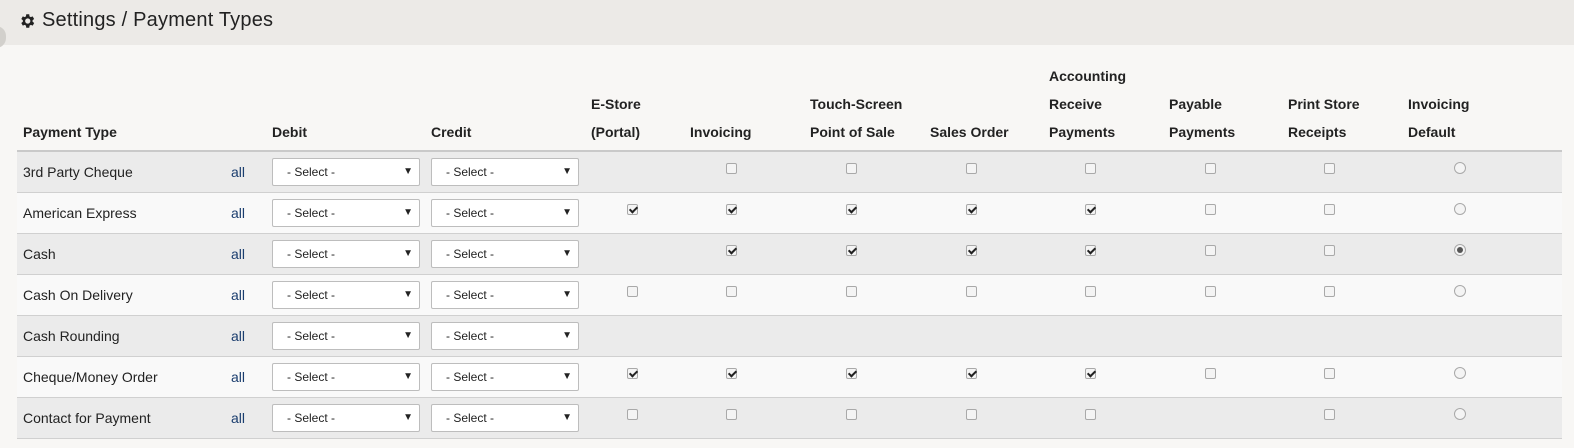 The height and width of the screenshot is (448, 1574). What do you see at coordinates (789, 254) in the screenshot?
I see `table-row: Cash all - Select - ▼ - Select - ▼` at bounding box center [789, 254].